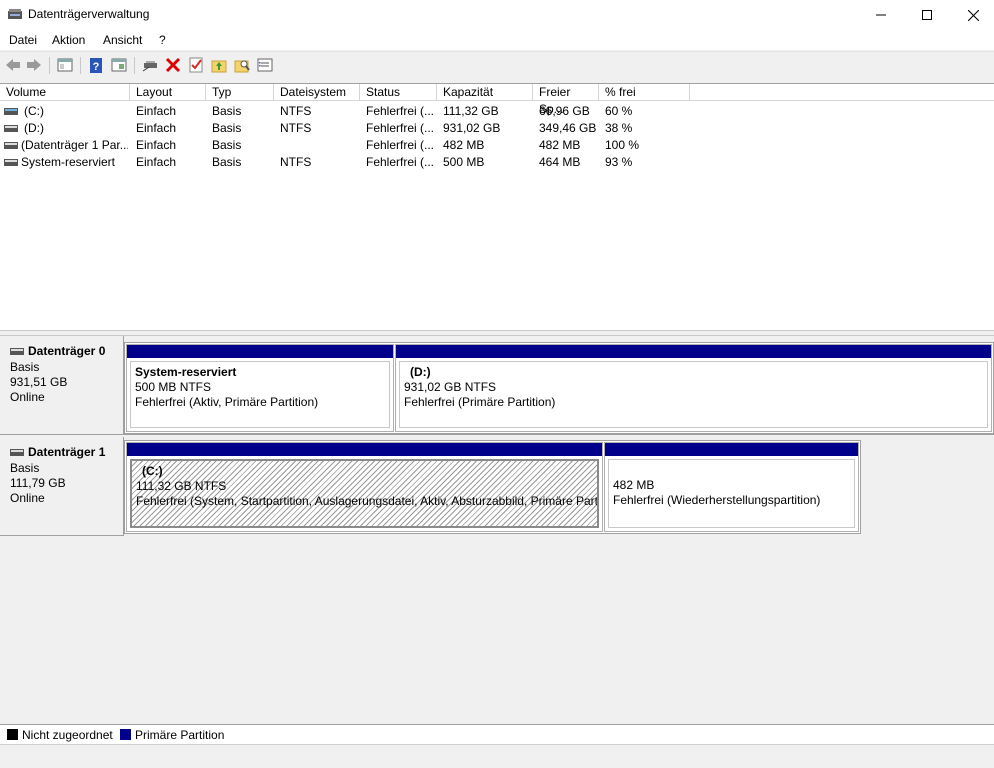  I want to click on cell-freier-speicher: 349,46 GB, so click(568, 128).